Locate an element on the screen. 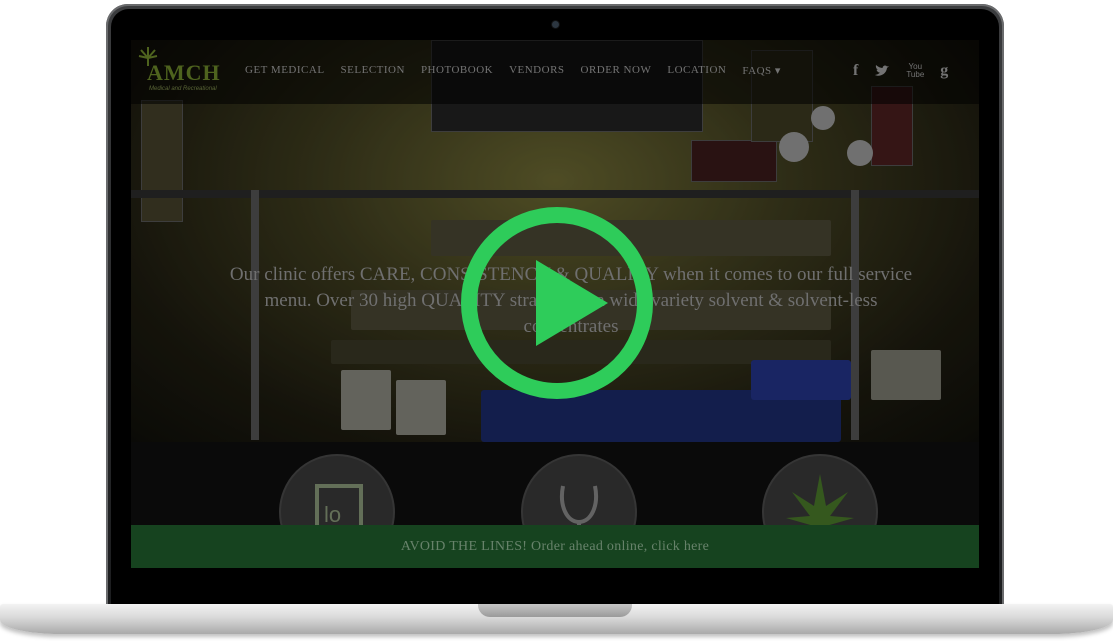 The width and height of the screenshot is (1113, 641). nav-vendors: VENDORS is located at coordinates (536, 70).